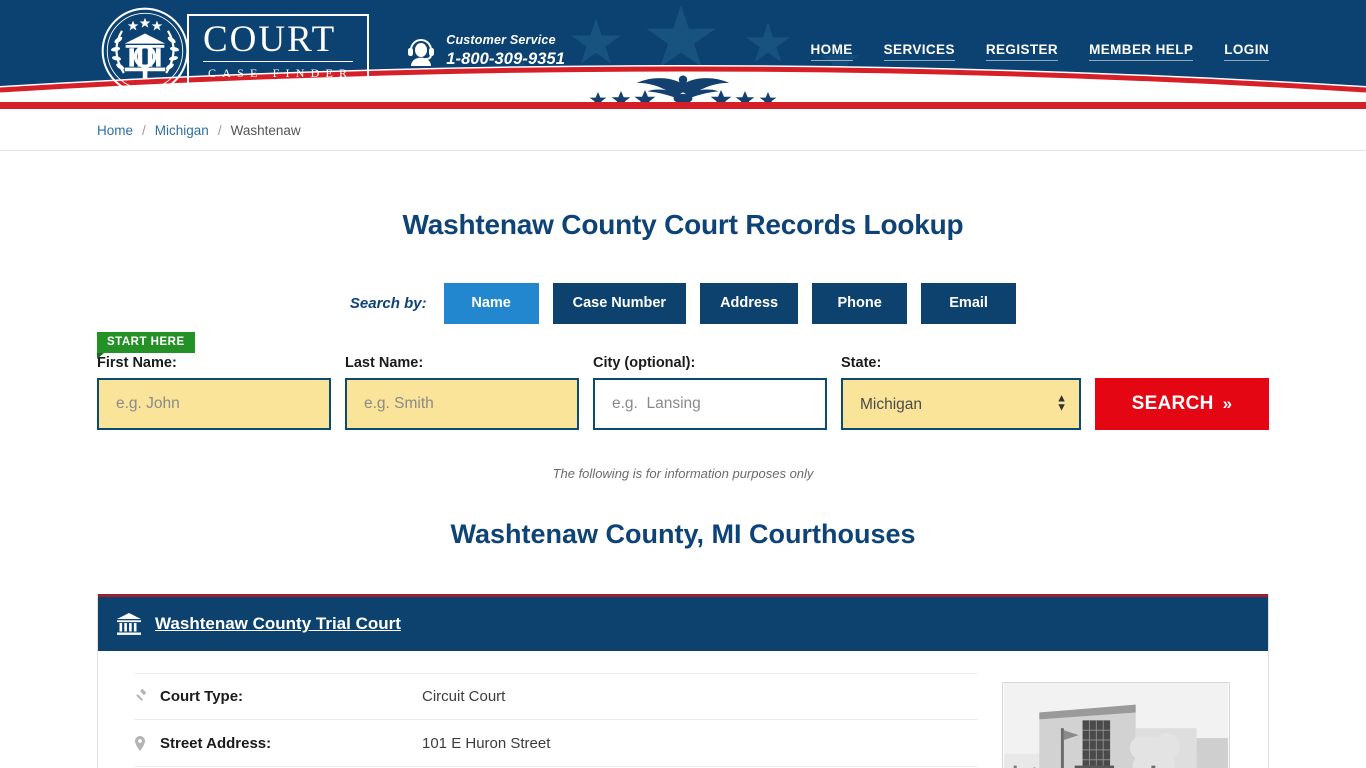 This screenshot has width=1366, height=768. Describe the element at coordinates (486, 743) in the screenshot. I see `detail-value: 101 E Huron Street` at that location.